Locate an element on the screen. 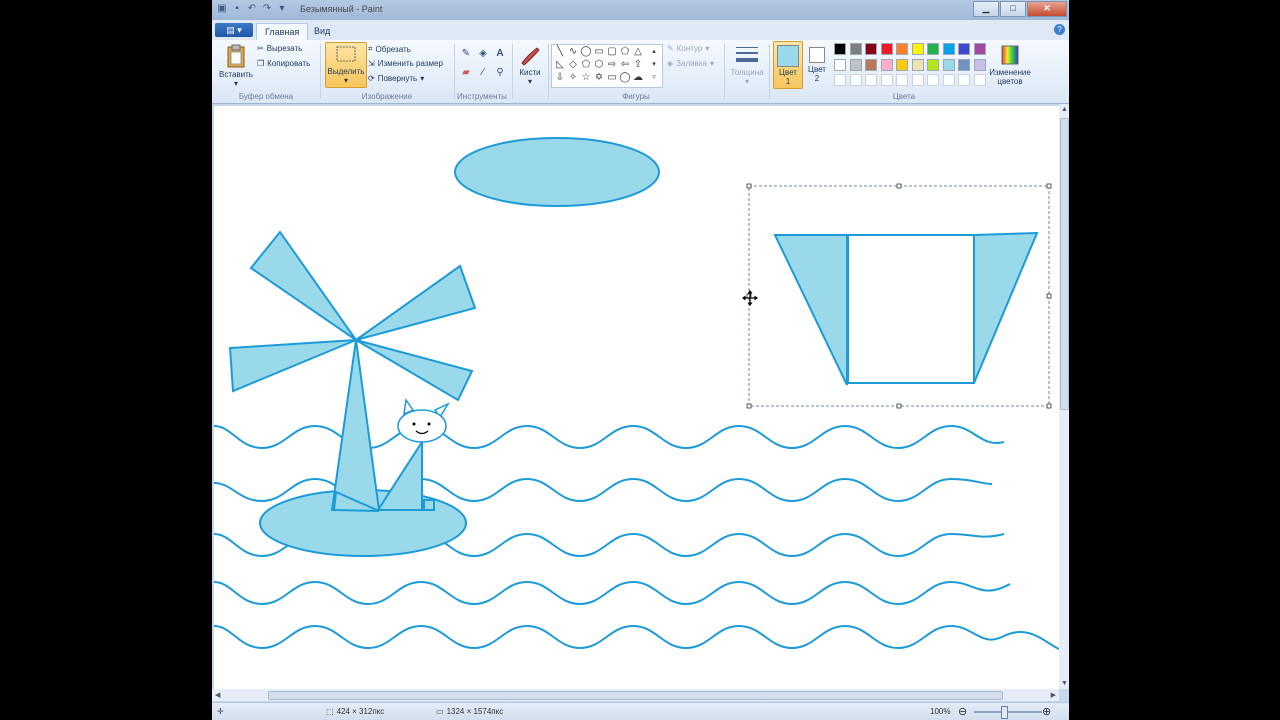 This screenshot has height=720, width=1280. horizontal-scroll-thumb is located at coordinates (635, 695).